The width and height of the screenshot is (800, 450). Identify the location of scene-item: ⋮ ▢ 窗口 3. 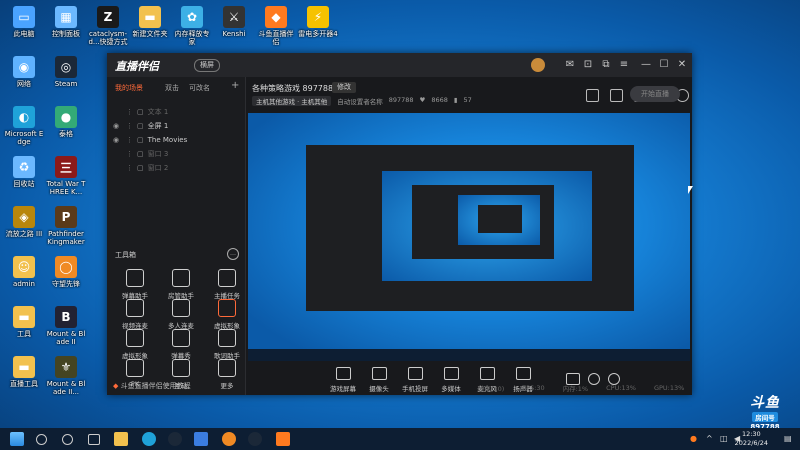
(176, 153).